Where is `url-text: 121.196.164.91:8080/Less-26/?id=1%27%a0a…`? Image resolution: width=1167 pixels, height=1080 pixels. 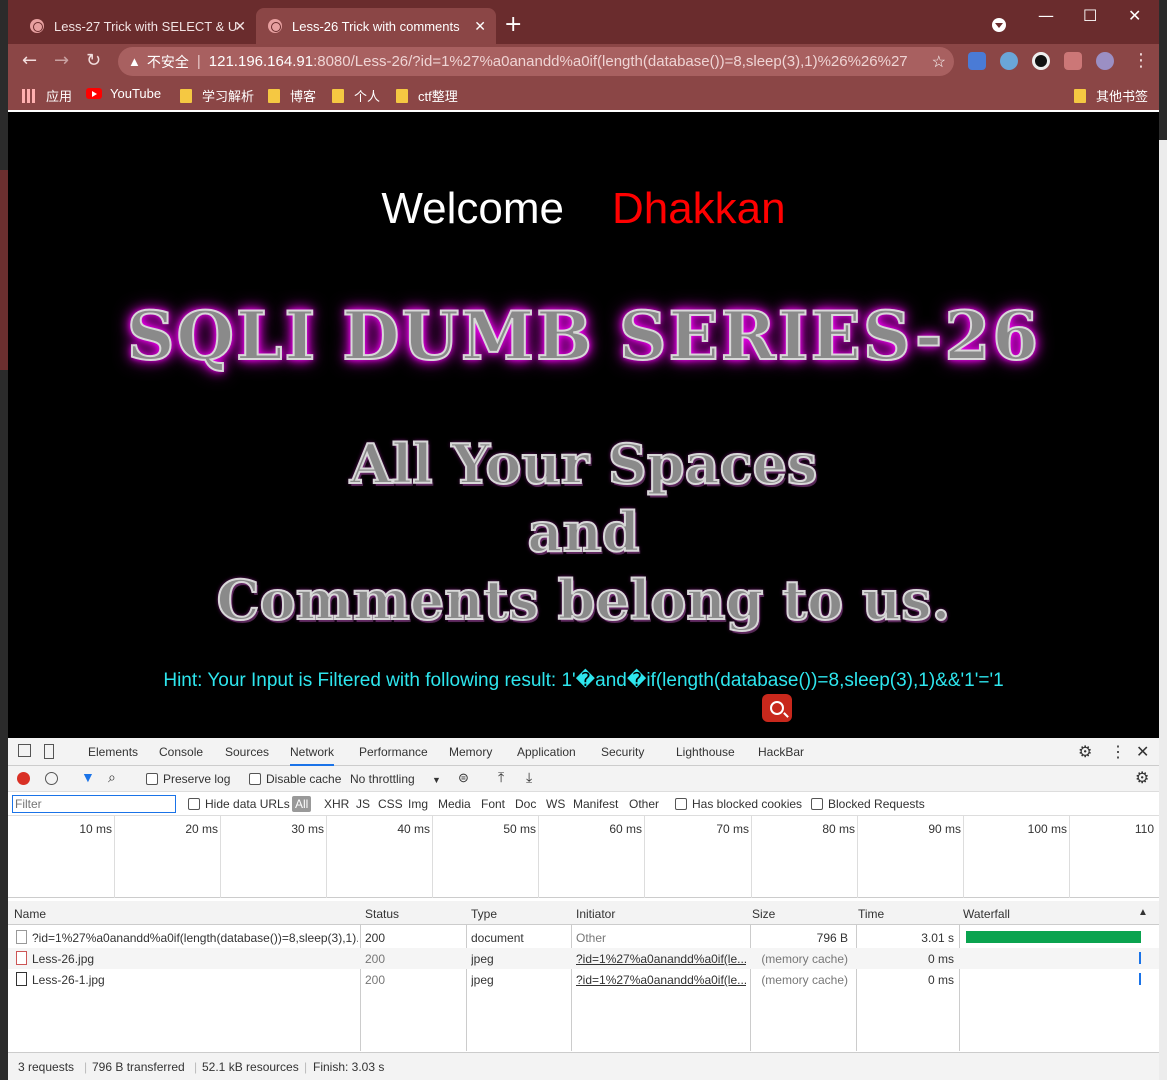
url-text: 121.196.164.91:8080/Less-26/?id=1%27%a0a… is located at coordinates (559, 61).